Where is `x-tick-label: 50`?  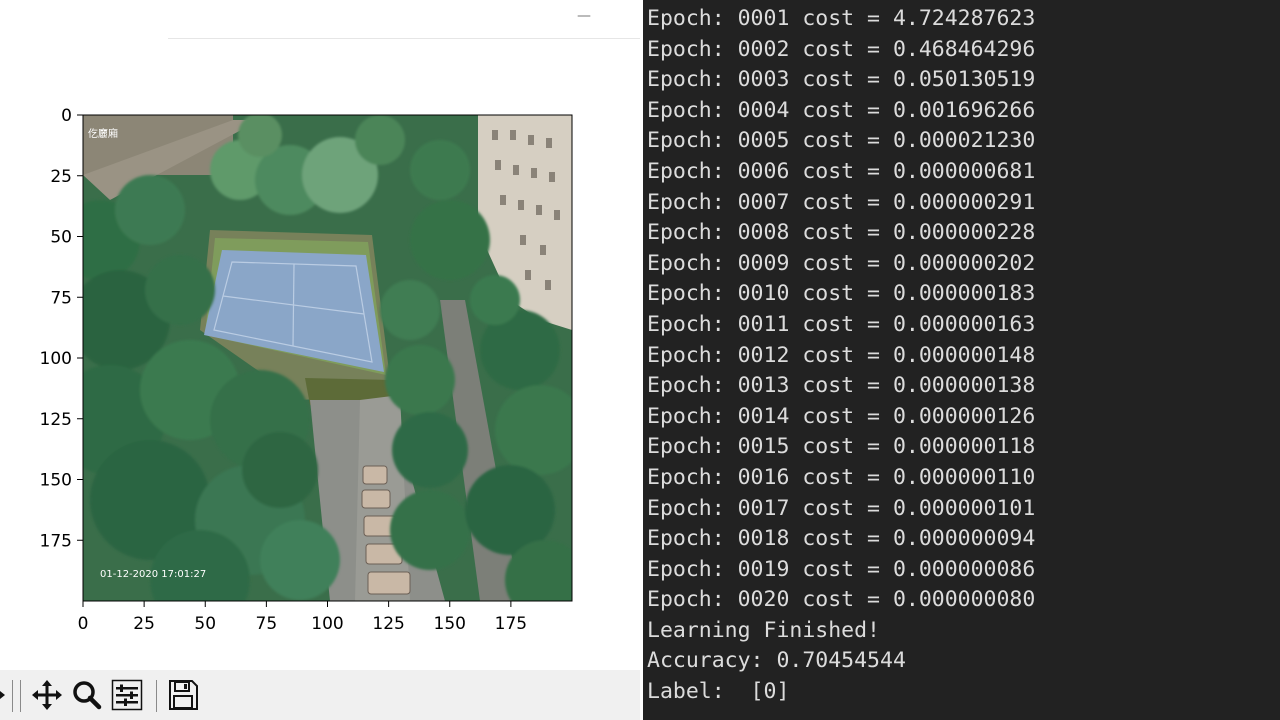 x-tick-label: 50 is located at coordinates (205, 624).